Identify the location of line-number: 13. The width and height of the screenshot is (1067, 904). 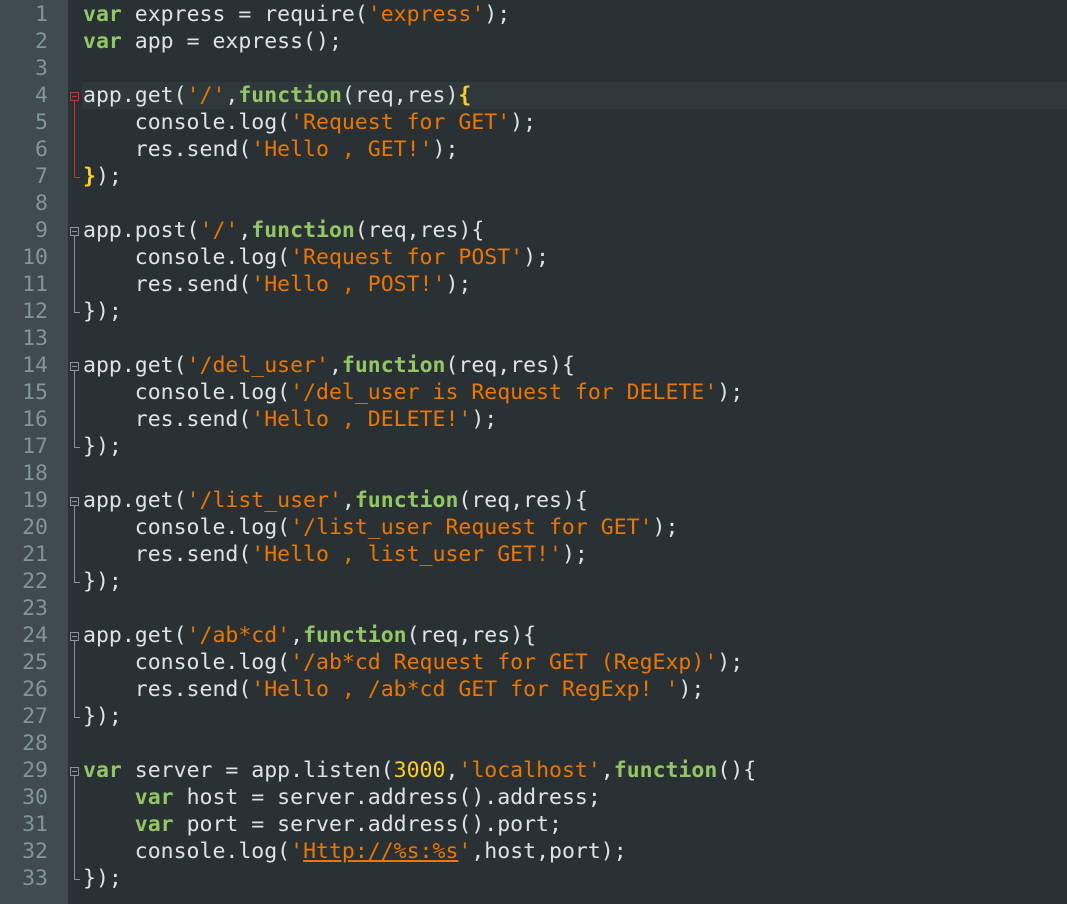
(35, 338).